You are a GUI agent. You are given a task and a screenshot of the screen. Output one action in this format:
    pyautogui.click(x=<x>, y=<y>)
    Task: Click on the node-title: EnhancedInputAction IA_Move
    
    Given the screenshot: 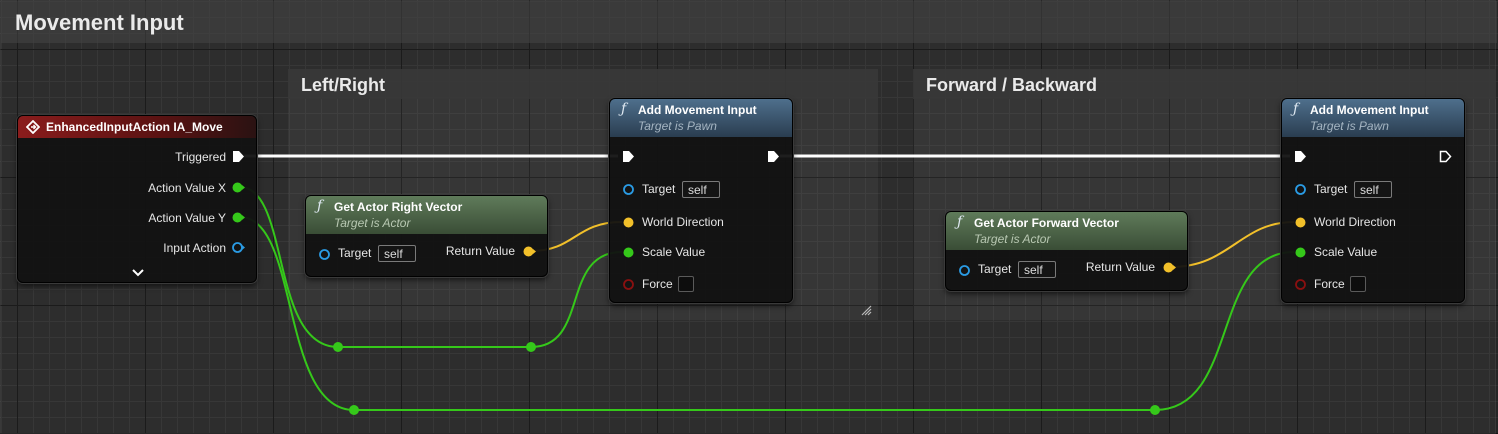 What is the action you would take?
    pyautogui.click(x=134, y=127)
    